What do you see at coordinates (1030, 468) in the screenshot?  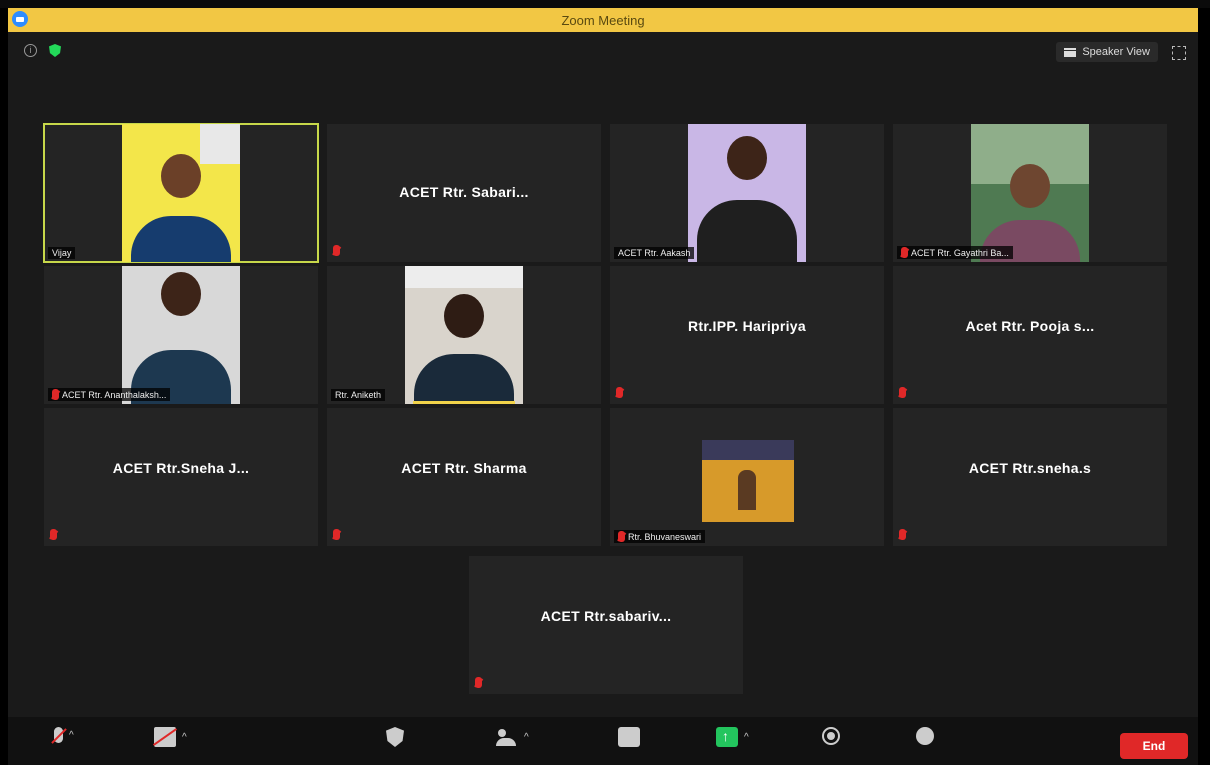 I see `participant-name: ACET Rtr.sneha.s` at bounding box center [1030, 468].